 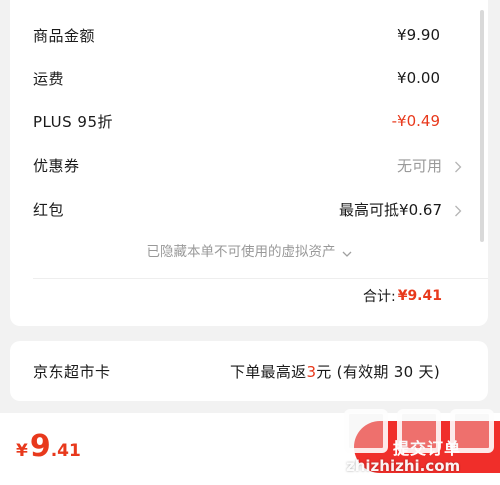 What do you see at coordinates (268, 371) in the screenshot?
I see `cashback-prefix: 下单最高返` at bounding box center [268, 371].